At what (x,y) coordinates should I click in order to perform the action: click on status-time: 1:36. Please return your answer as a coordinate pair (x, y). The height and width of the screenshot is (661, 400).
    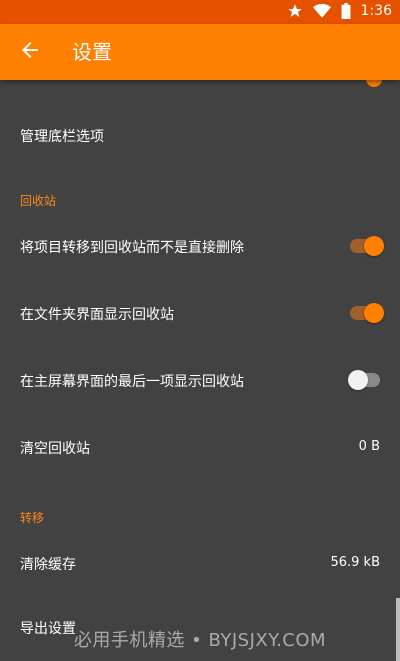
    Looking at the image, I should click on (376, 11).